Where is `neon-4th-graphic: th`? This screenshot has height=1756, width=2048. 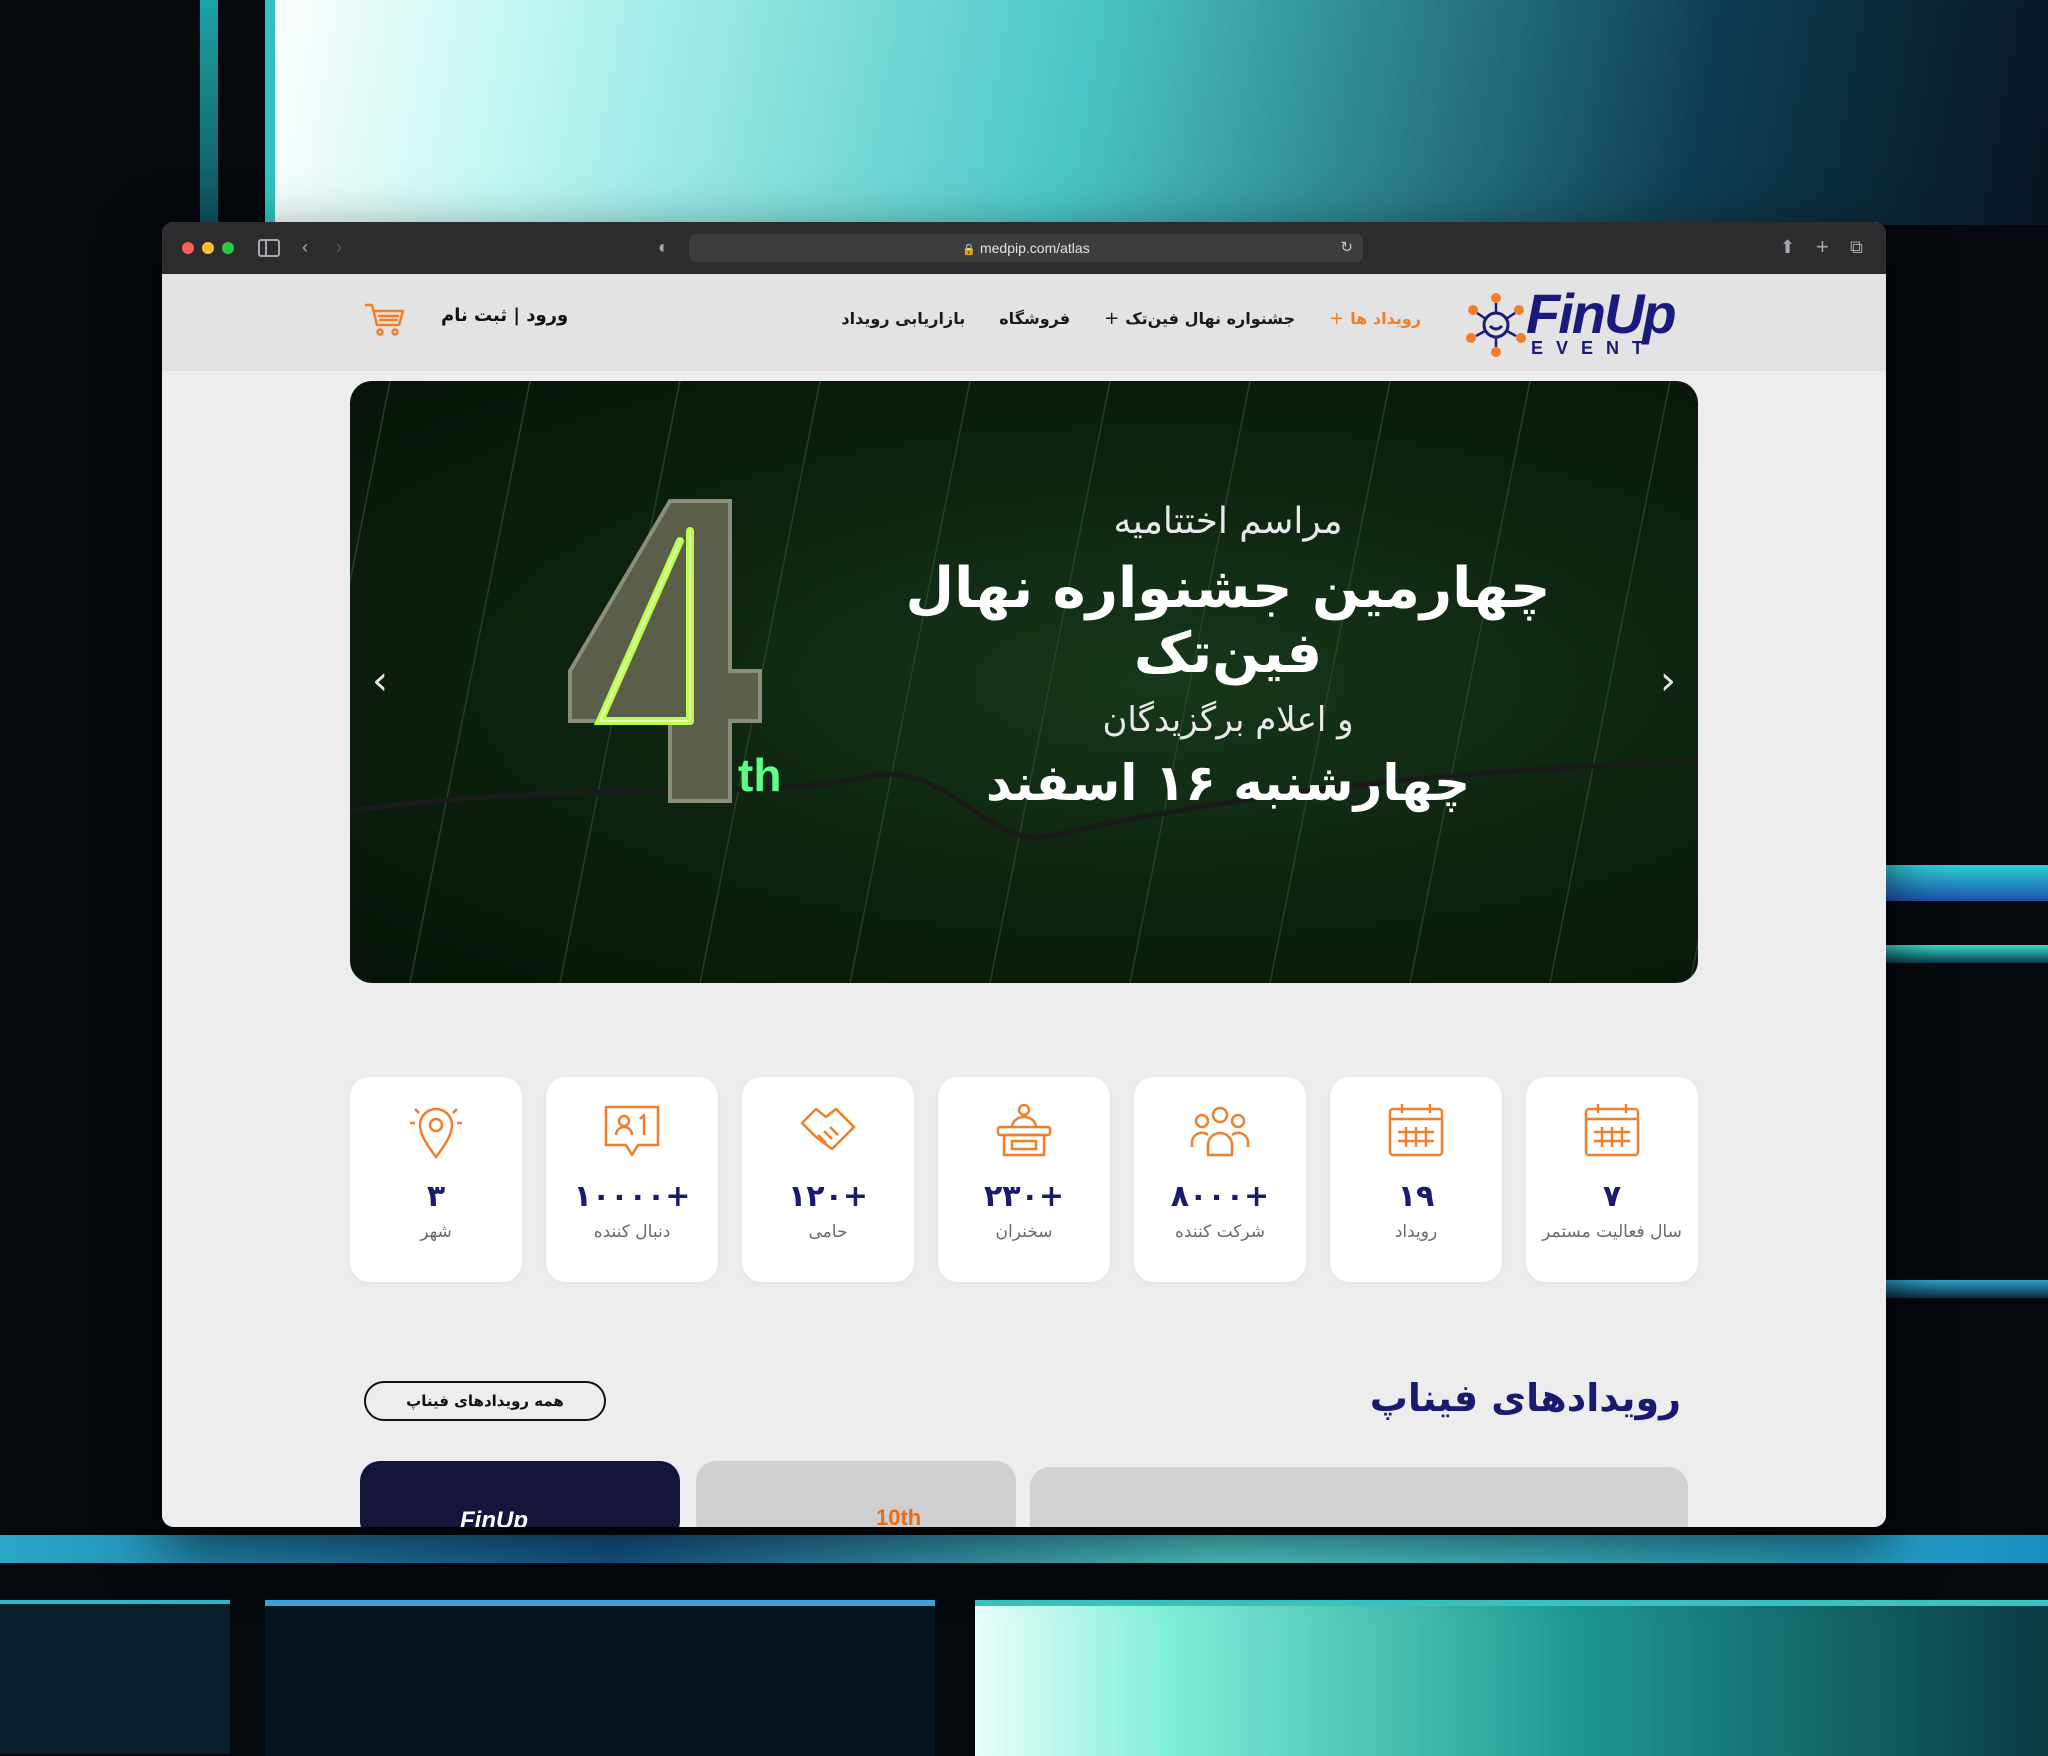 neon-4th-graphic: th is located at coordinates (674, 651).